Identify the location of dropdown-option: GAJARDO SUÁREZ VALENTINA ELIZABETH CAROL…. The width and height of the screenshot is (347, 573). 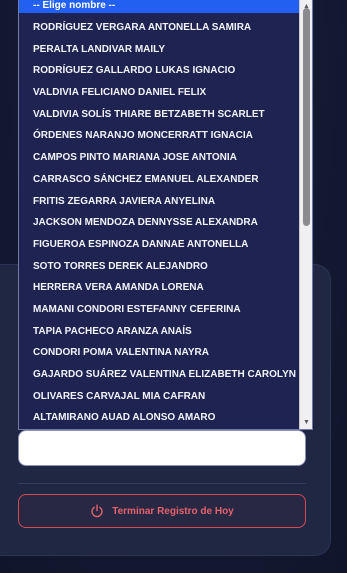
(160, 375).